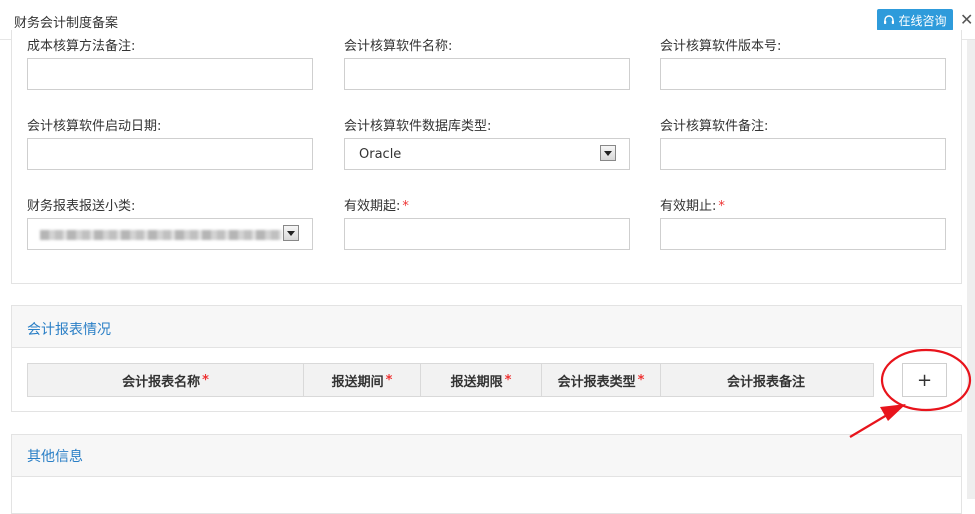 This screenshot has height=514, width=975. I want to click on other-info-title: 其他信息, so click(55, 457).